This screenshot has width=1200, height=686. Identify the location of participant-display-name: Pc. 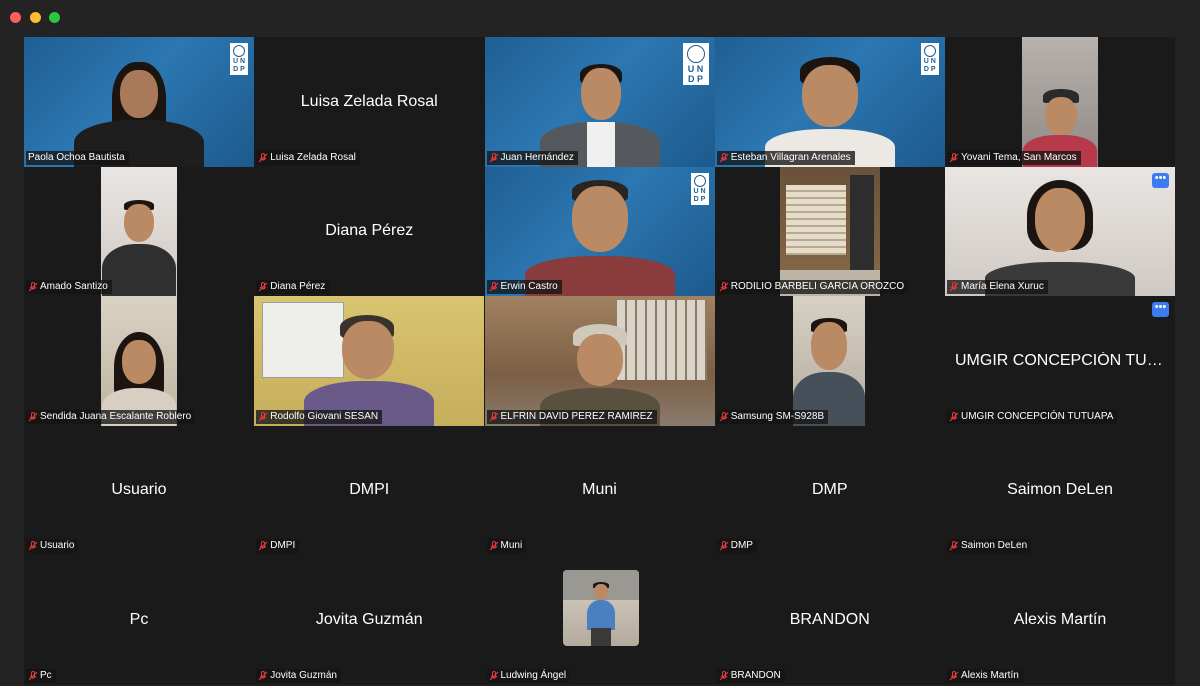
(139, 619).